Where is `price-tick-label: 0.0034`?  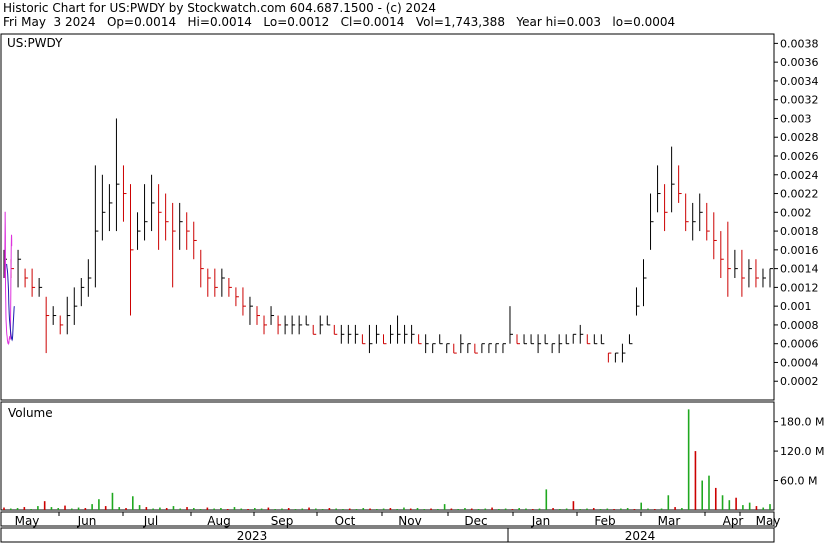 price-tick-label: 0.0034 is located at coordinates (799, 81).